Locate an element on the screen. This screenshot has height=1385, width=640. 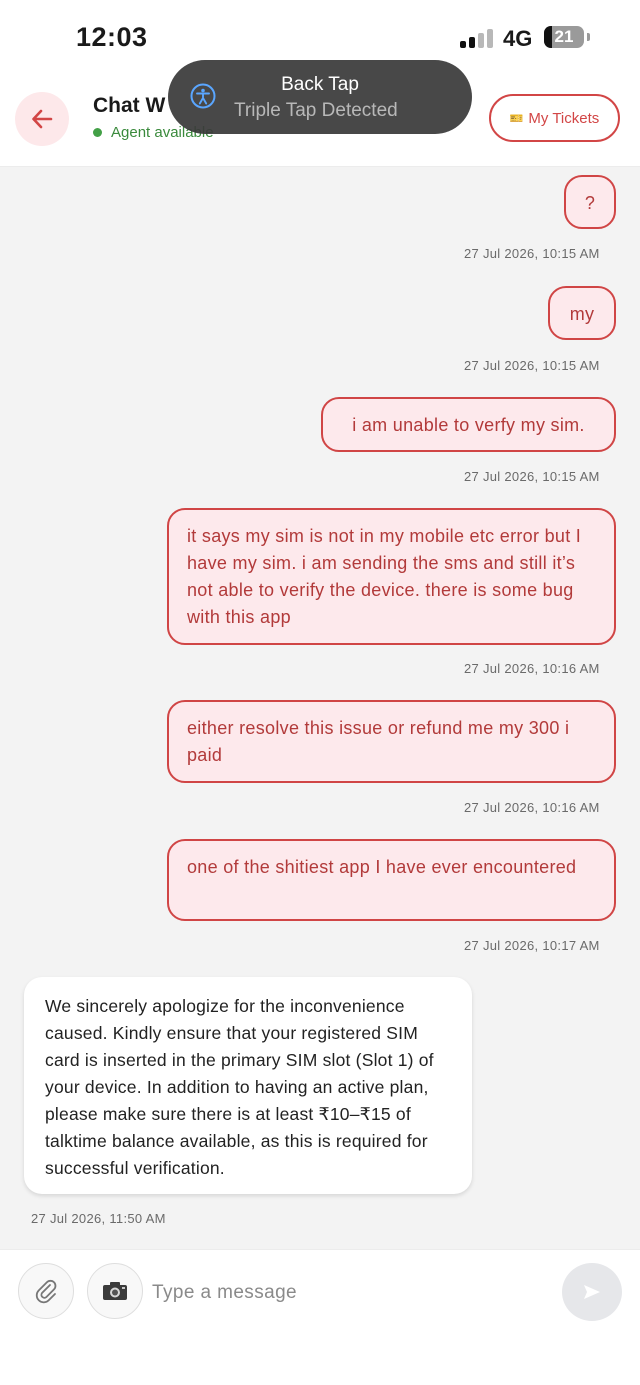
toast-title: Back Tap is located at coordinates (320, 84).